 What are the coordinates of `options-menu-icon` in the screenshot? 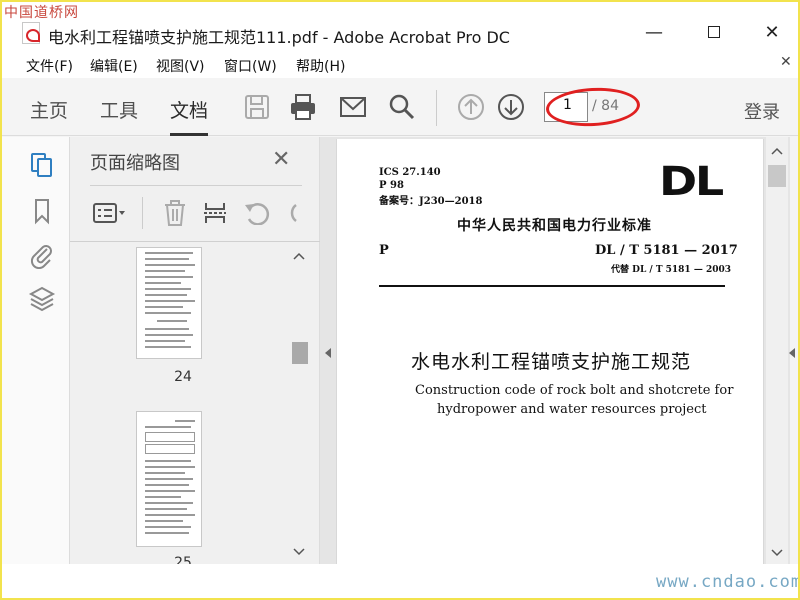 It's located at (110, 213).